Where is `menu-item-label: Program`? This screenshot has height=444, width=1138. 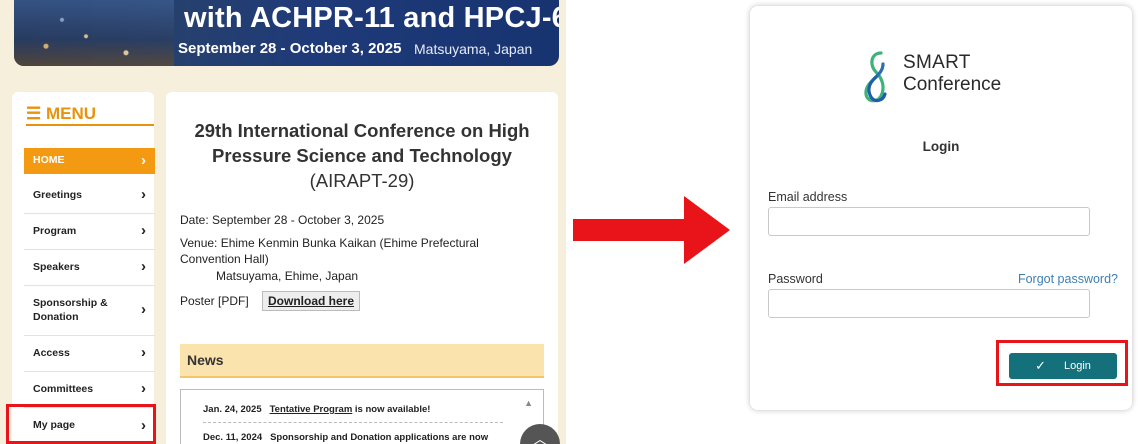
menu-item-label: Program is located at coordinates (55, 230).